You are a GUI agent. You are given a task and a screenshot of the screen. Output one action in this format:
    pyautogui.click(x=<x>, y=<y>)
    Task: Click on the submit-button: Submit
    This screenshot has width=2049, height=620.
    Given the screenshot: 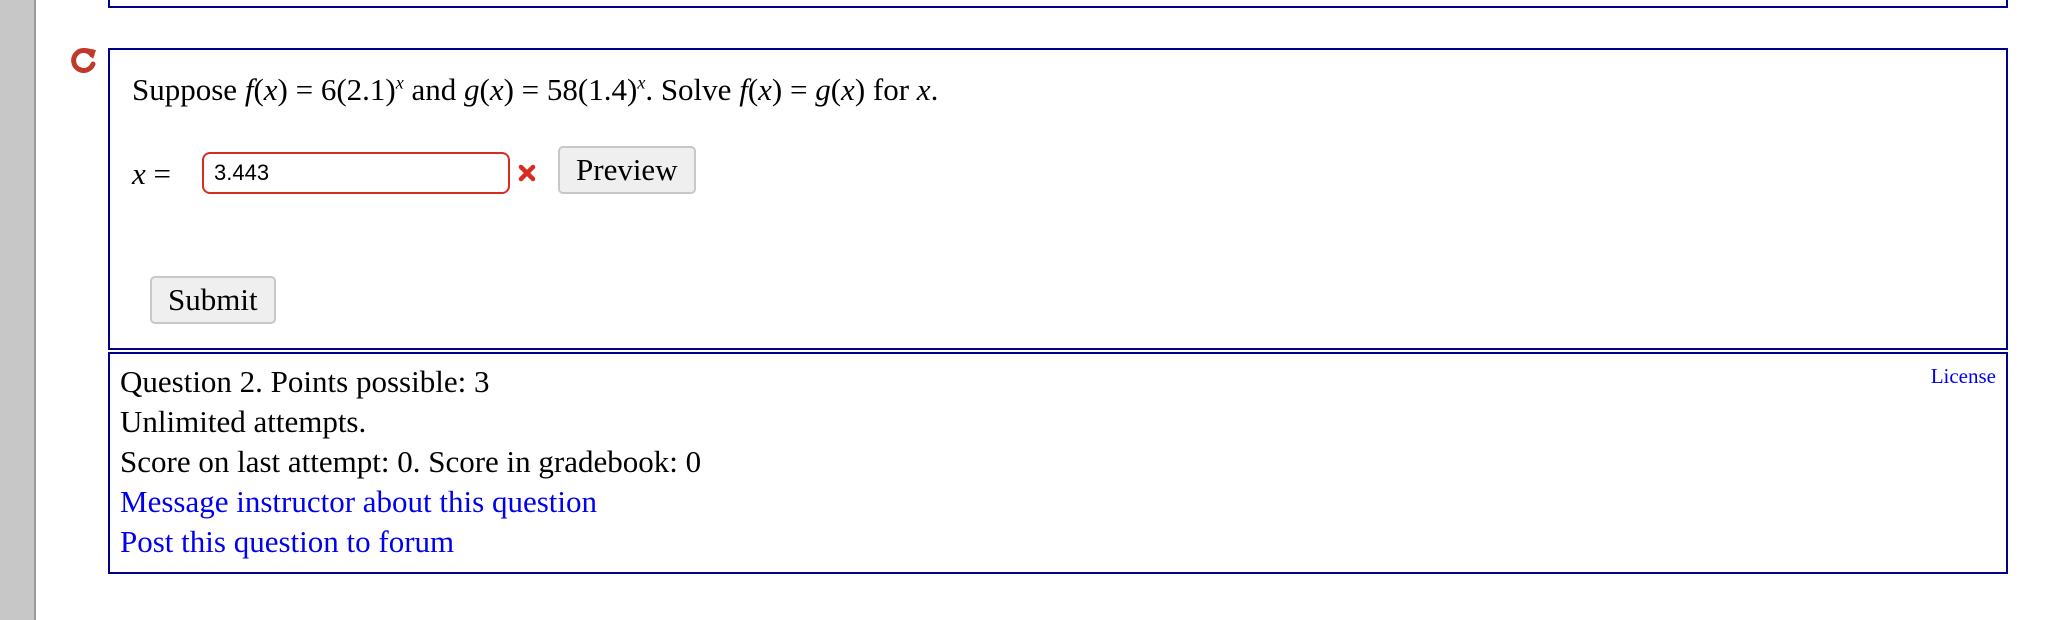 What is the action you would take?
    pyautogui.click(x=213, y=300)
    